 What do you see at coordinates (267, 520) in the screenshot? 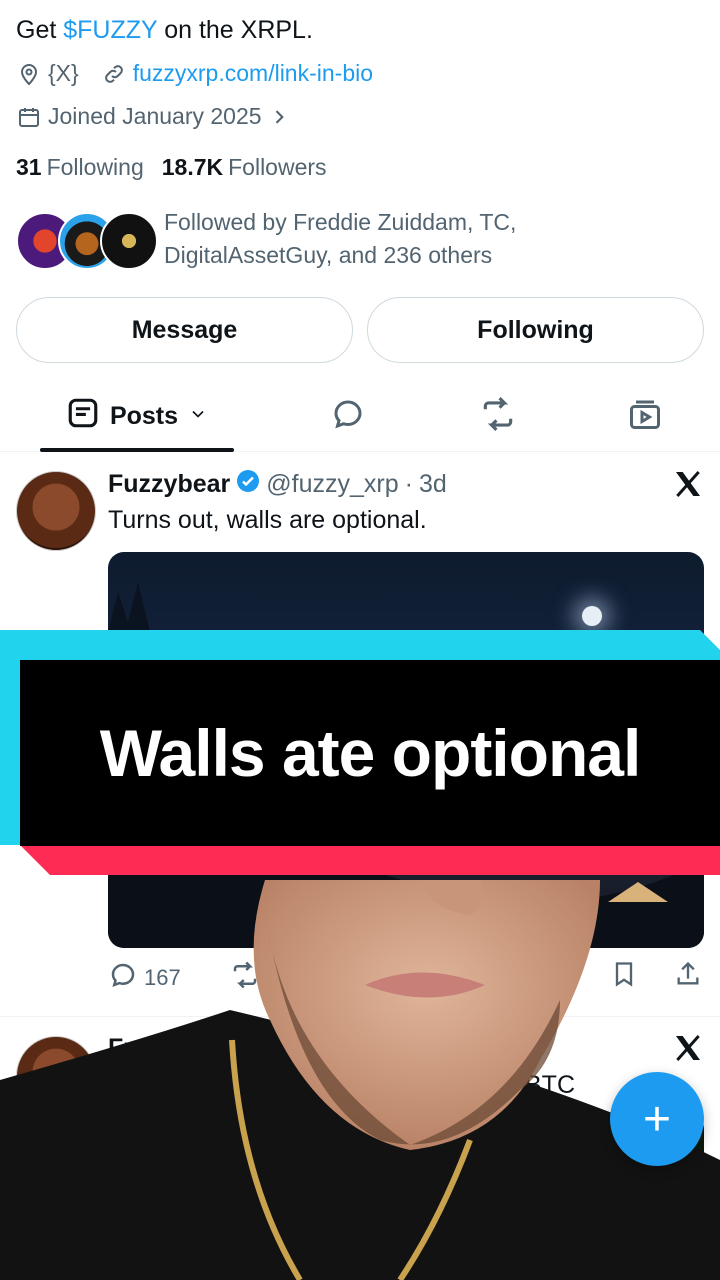
I see `post-text: Turns out, walls are optional.` at bounding box center [267, 520].